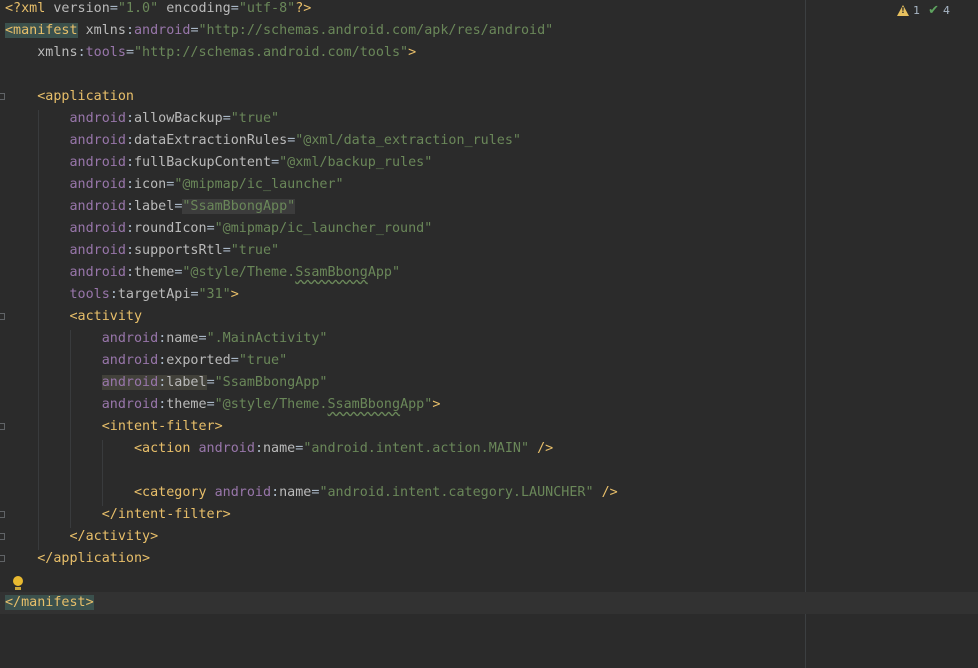  Describe the element at coordinates (162, 426) in the screenshot. I see `intent-filter-tag-open: <intent-filter>` at that location.